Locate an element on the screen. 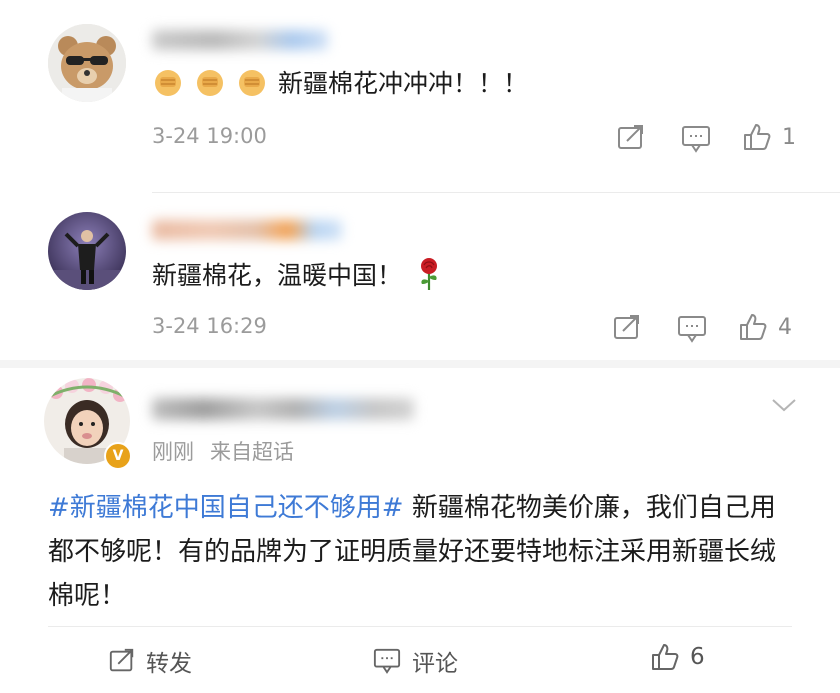 The image size is (840, 693). more-options-button is located at coordinates (784, 407).